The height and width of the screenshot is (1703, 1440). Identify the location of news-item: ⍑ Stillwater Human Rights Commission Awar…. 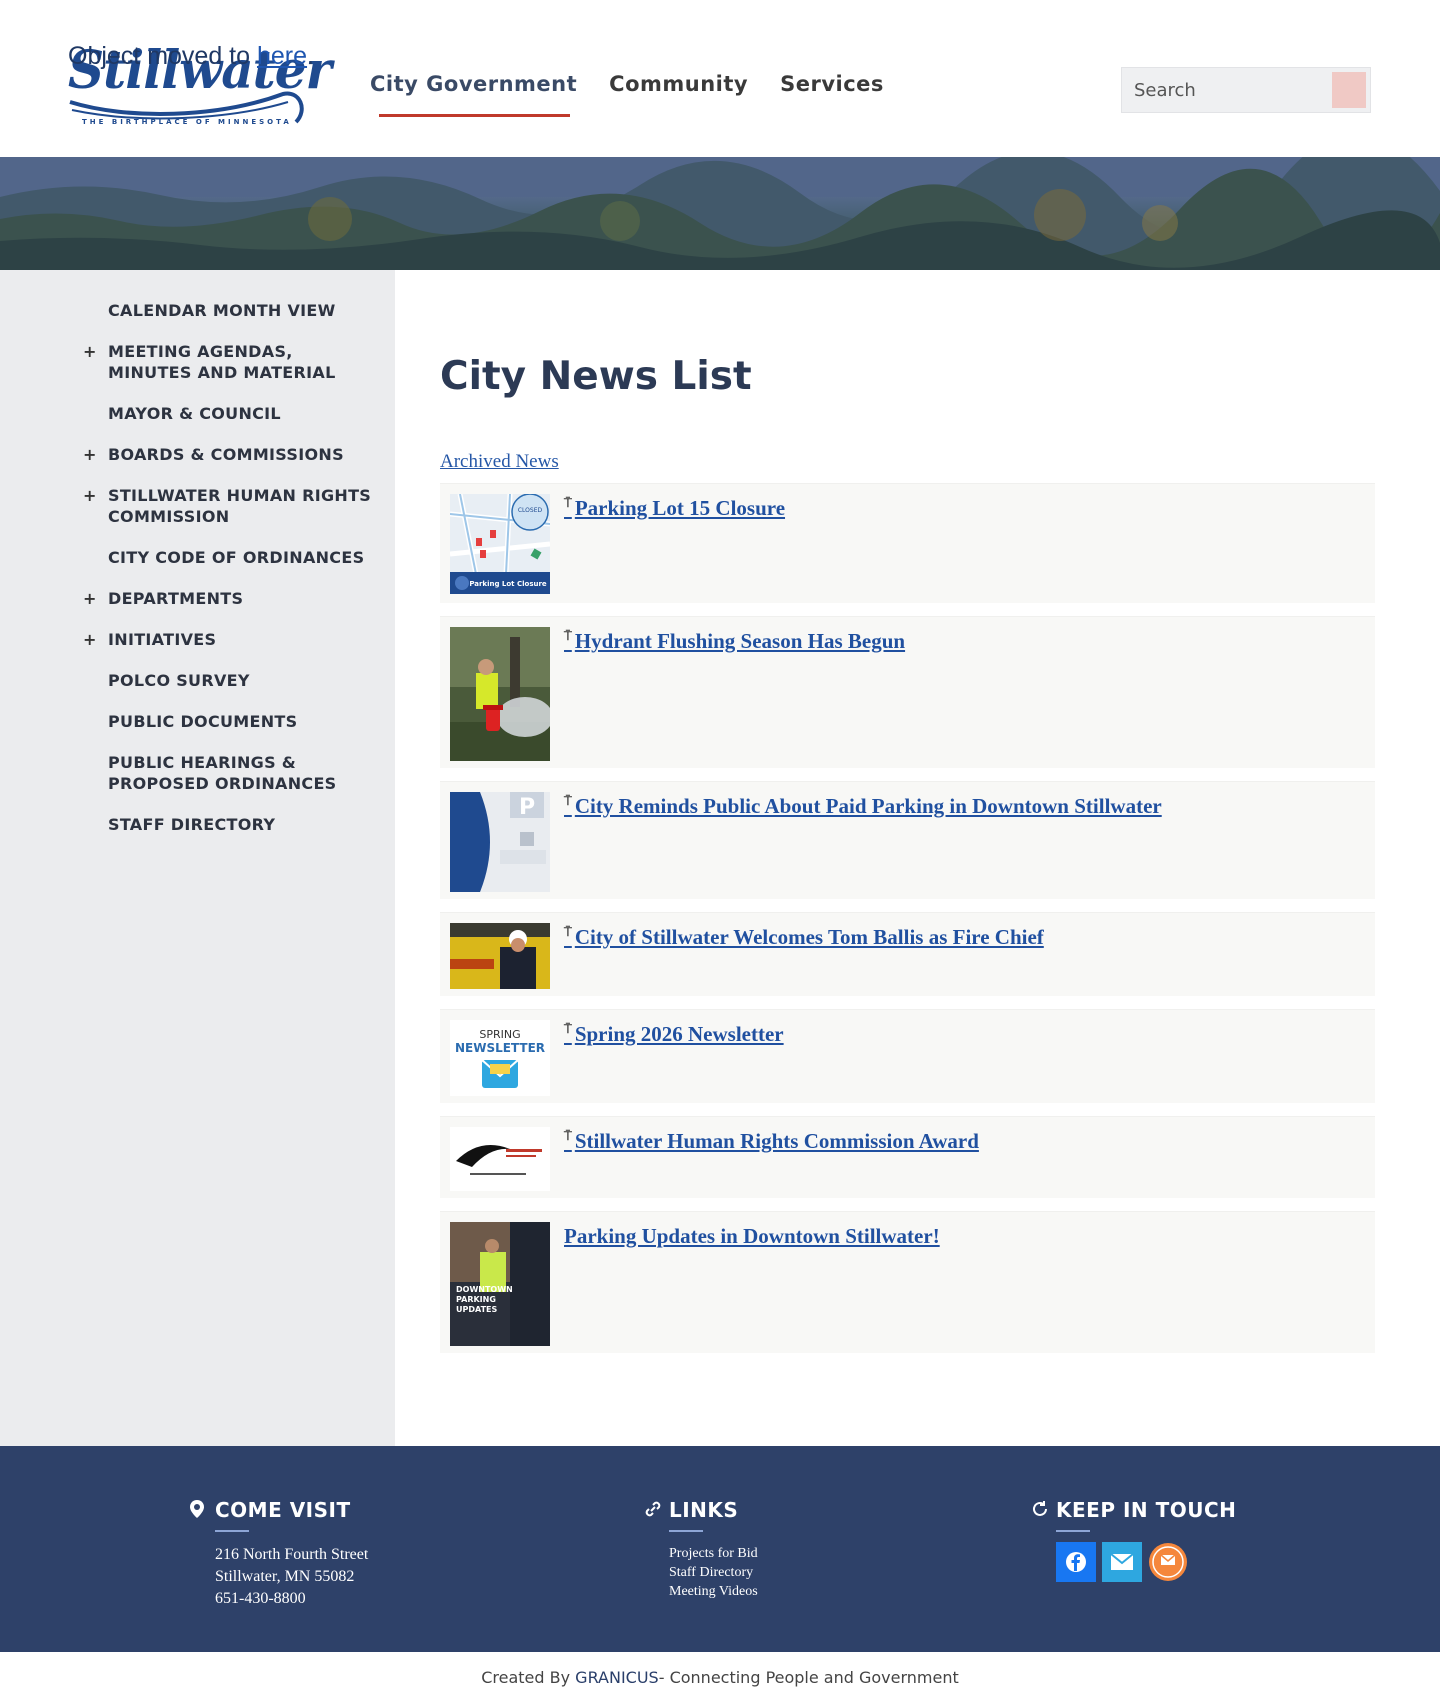
(907, 1157).